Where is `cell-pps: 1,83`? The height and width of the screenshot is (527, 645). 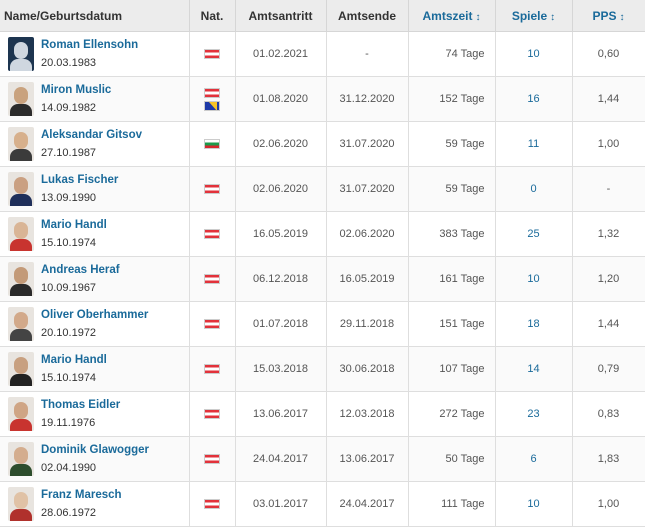
cell-pps: 1,83 is located at coordinates (608, 459).